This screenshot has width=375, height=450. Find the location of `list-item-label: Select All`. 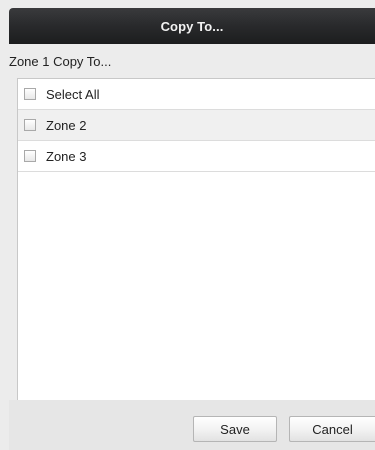

list-item-label: Select All is located at coordinates (73, 94).